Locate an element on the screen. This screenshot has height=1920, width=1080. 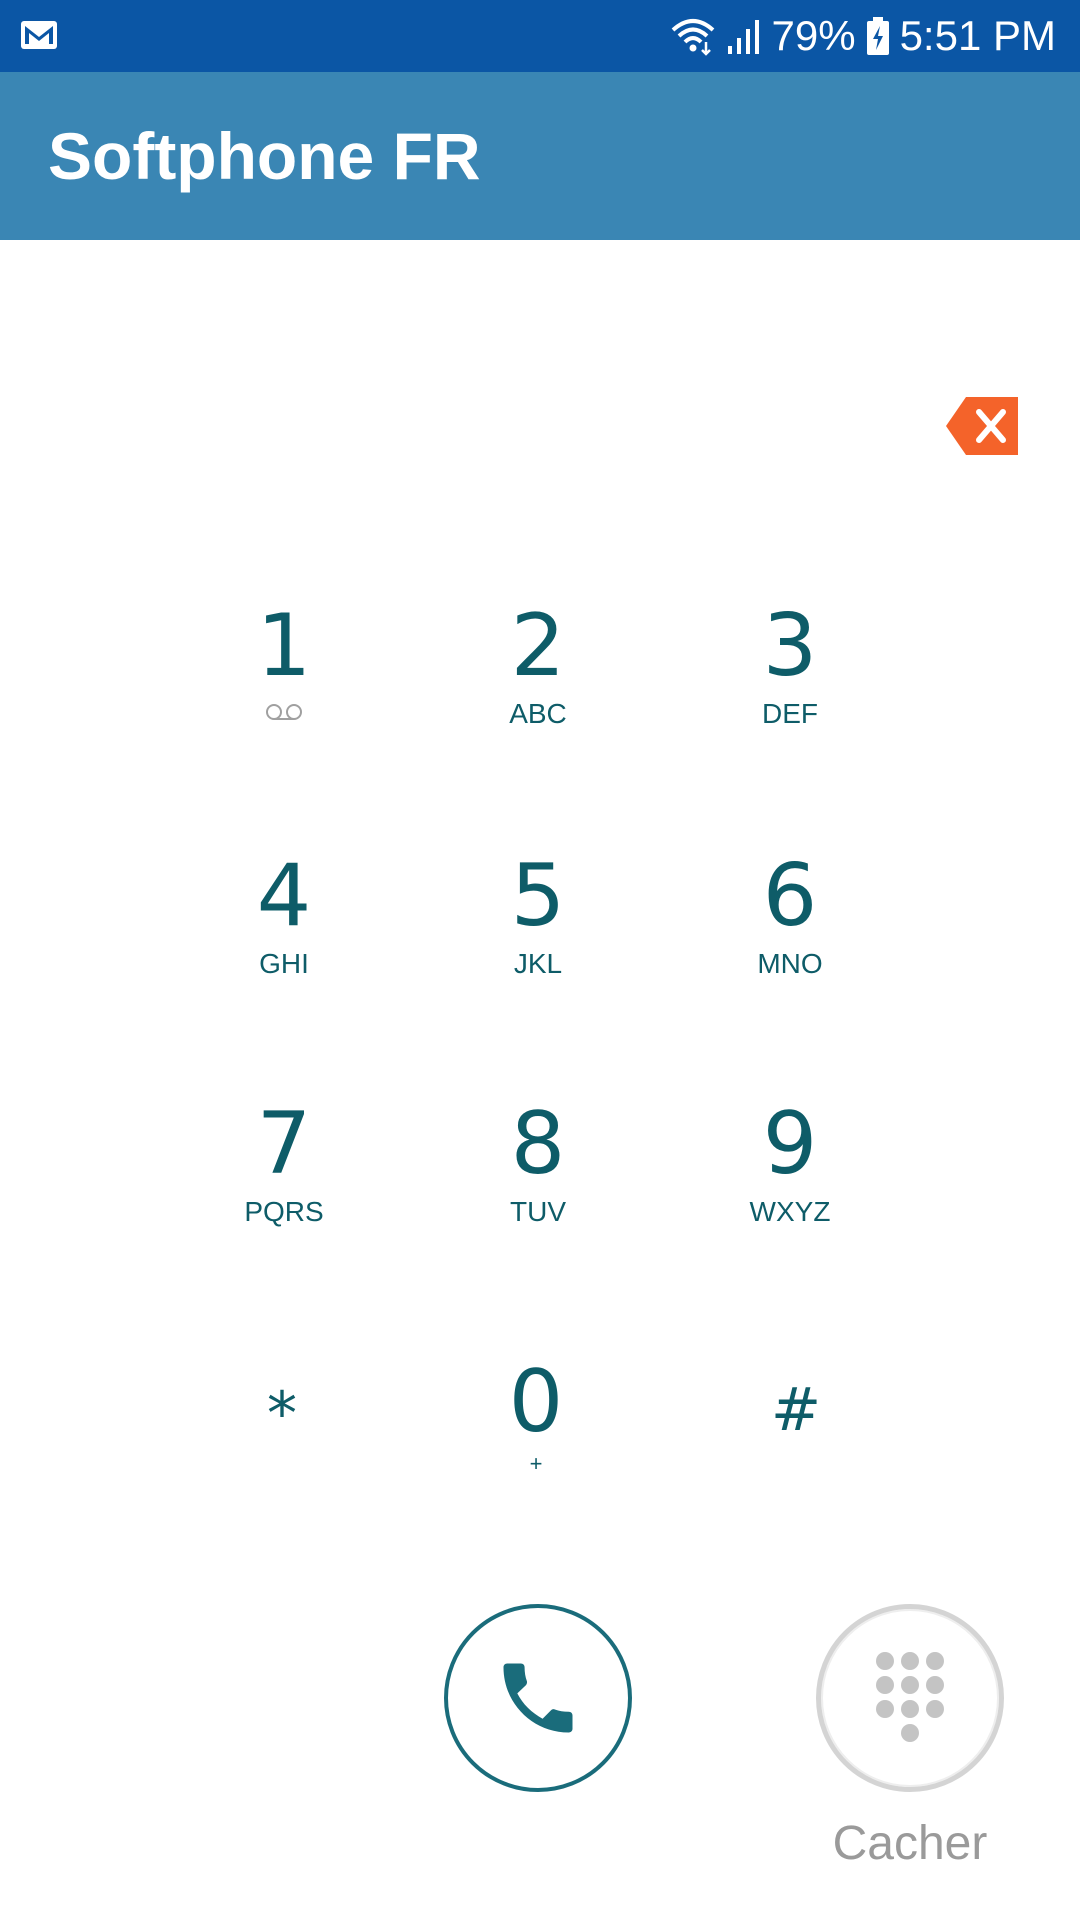
key-digit: 2 is located at coordinates (538, 646).